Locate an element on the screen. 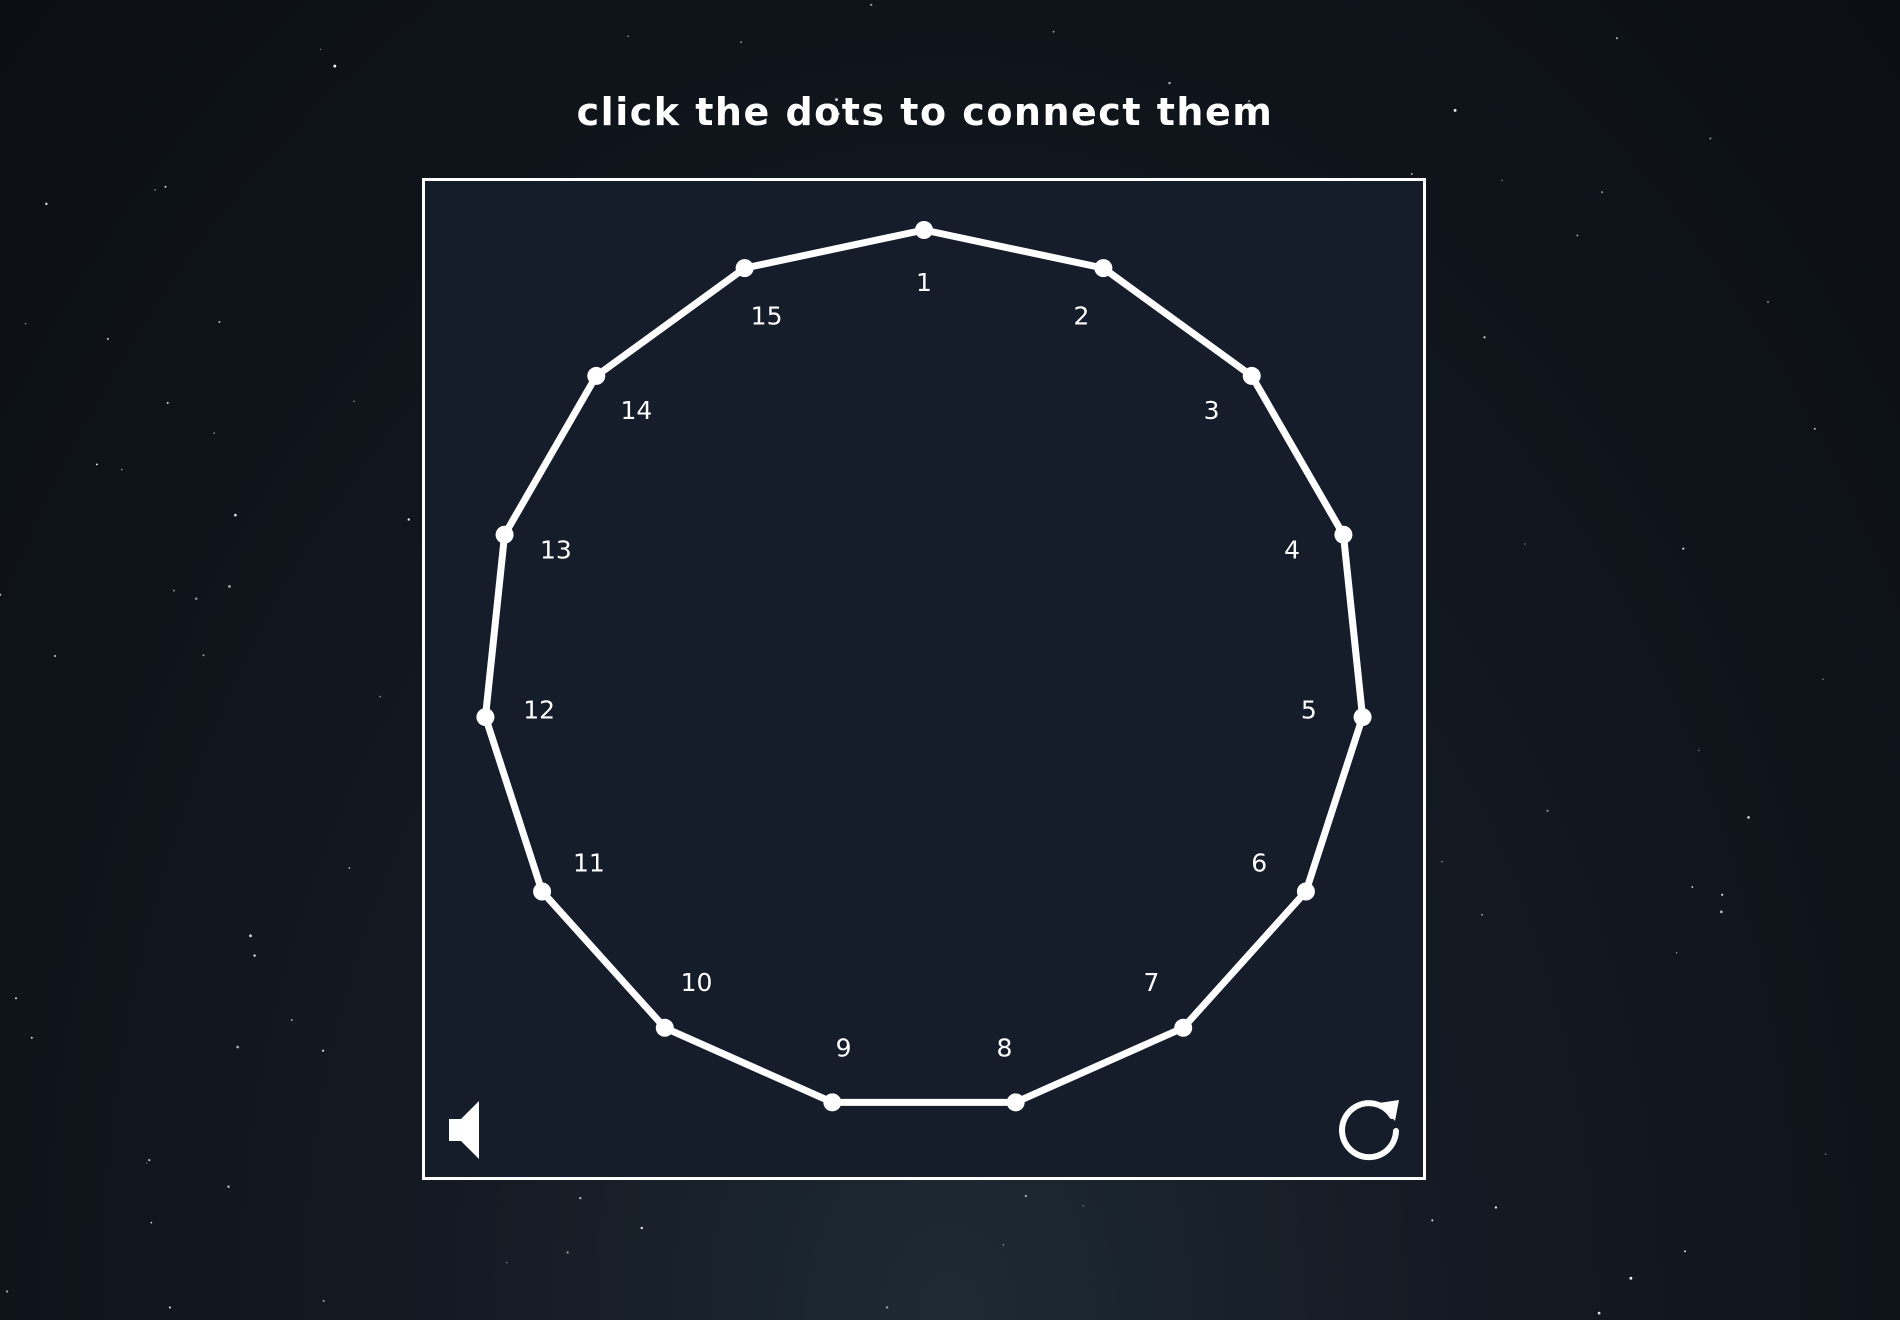  dot-label-15: 15 is located at coordinates (767, 315).